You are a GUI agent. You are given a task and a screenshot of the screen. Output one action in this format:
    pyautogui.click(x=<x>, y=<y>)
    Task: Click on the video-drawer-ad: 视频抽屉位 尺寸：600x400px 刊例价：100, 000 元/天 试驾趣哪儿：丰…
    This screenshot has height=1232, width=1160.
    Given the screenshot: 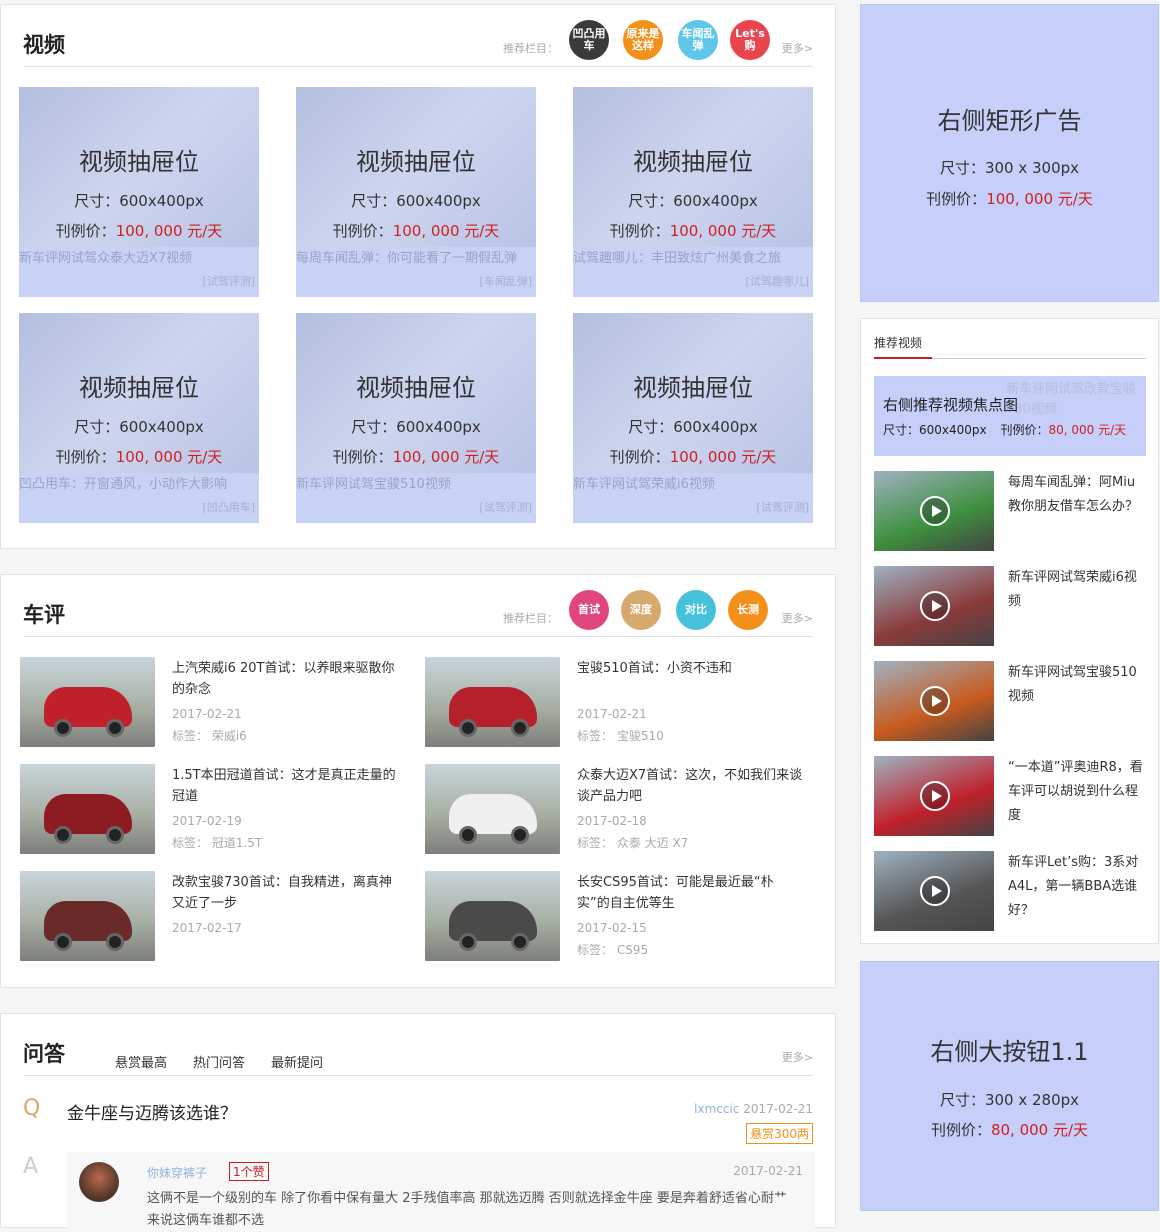 What is the action you would take?
    pyautogui.click(x=693, y=192)
    